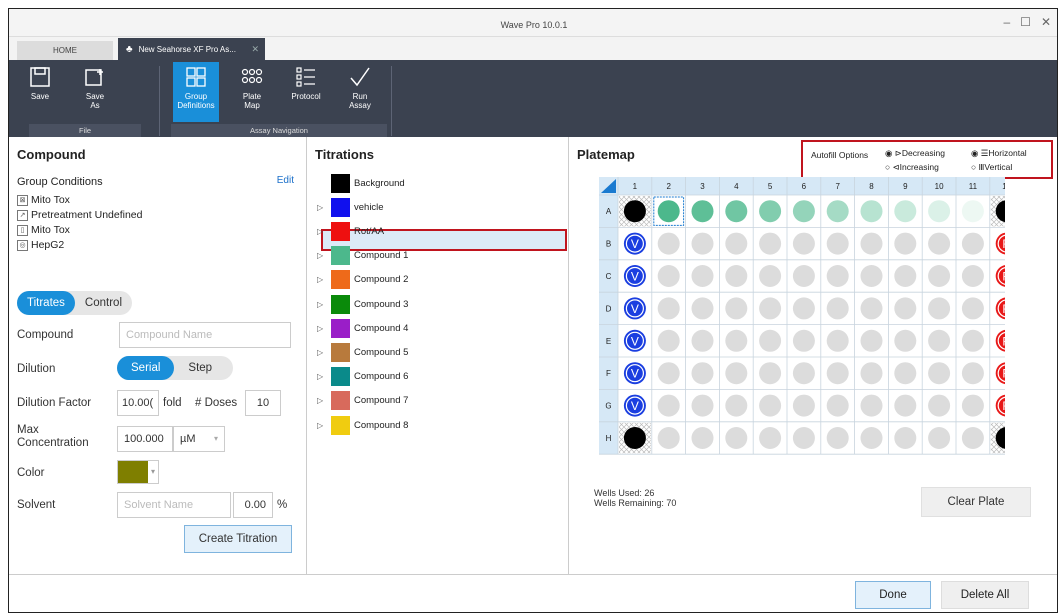 This screenshot has height=613, width=1058. I want to click on well-H9, so click(905, 438).